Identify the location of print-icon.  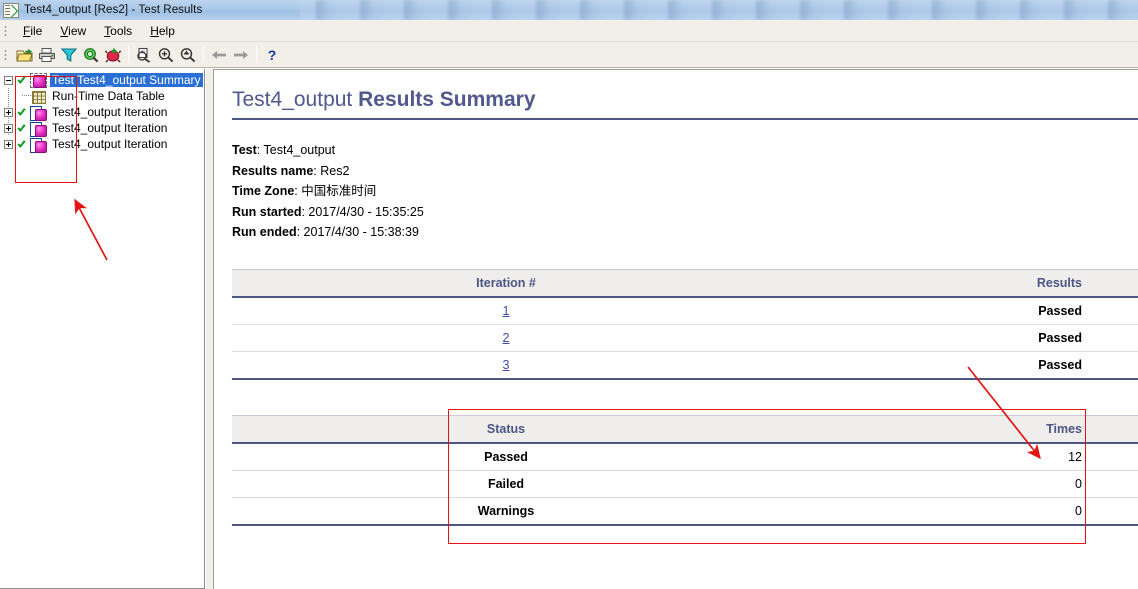
(47, 55).